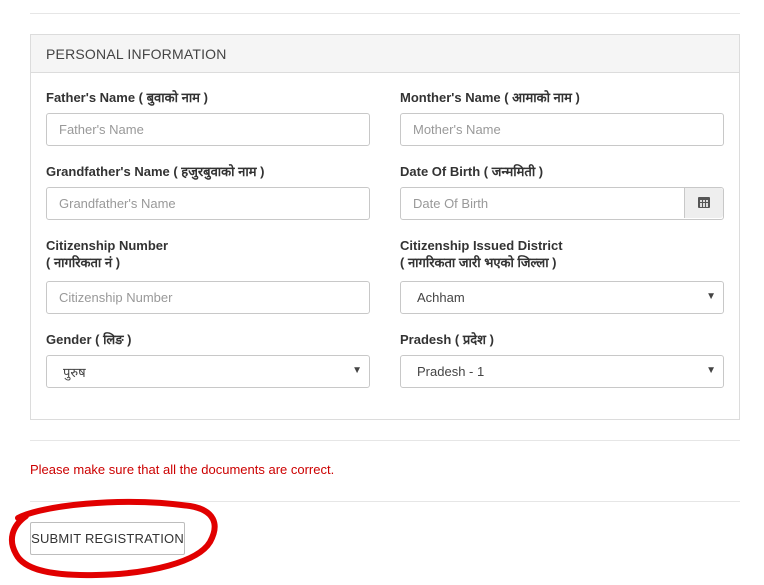 This screenshot has width=764, height=585. What do you see at coordinates (385, 13) in the screenshot?
I see `top-divider` at bounding box center [385, 13].